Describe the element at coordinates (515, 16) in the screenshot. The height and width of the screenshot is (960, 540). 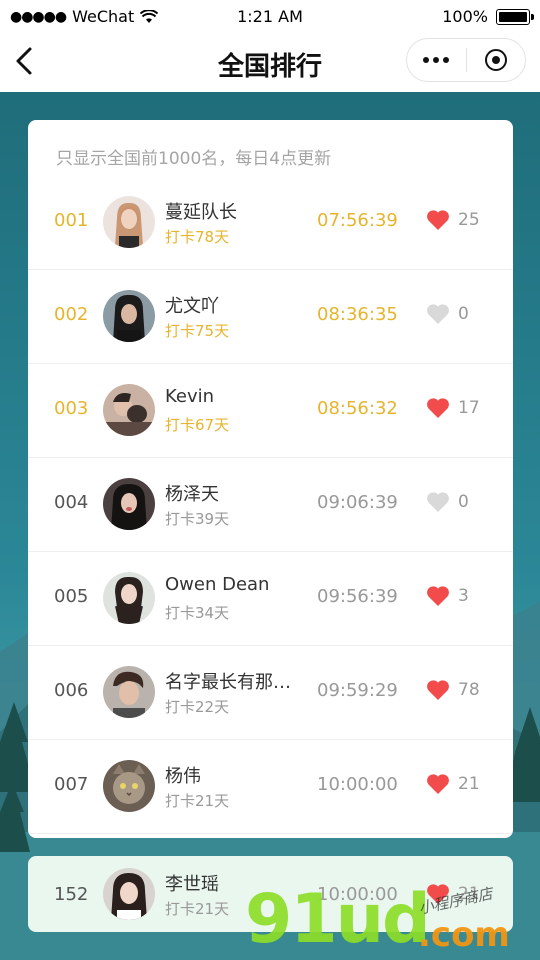
I see `battery-icon` at that location.